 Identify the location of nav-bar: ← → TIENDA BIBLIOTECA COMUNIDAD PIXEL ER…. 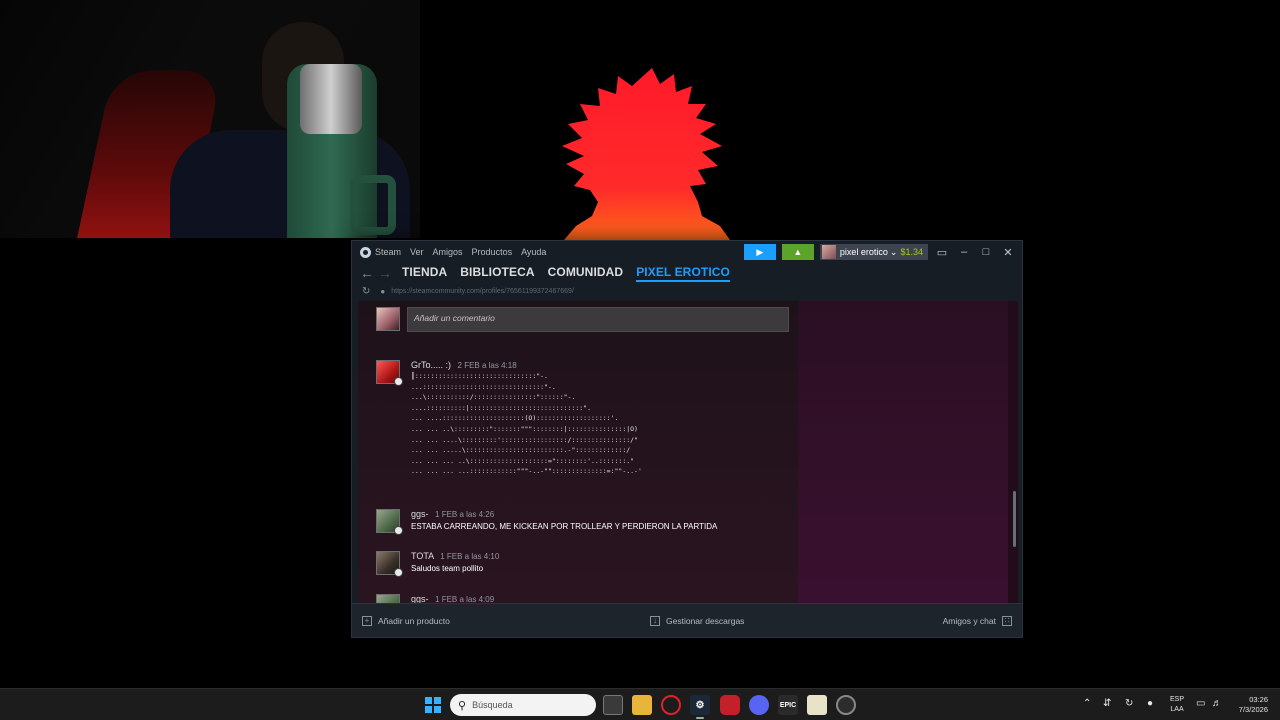
(687, 273).